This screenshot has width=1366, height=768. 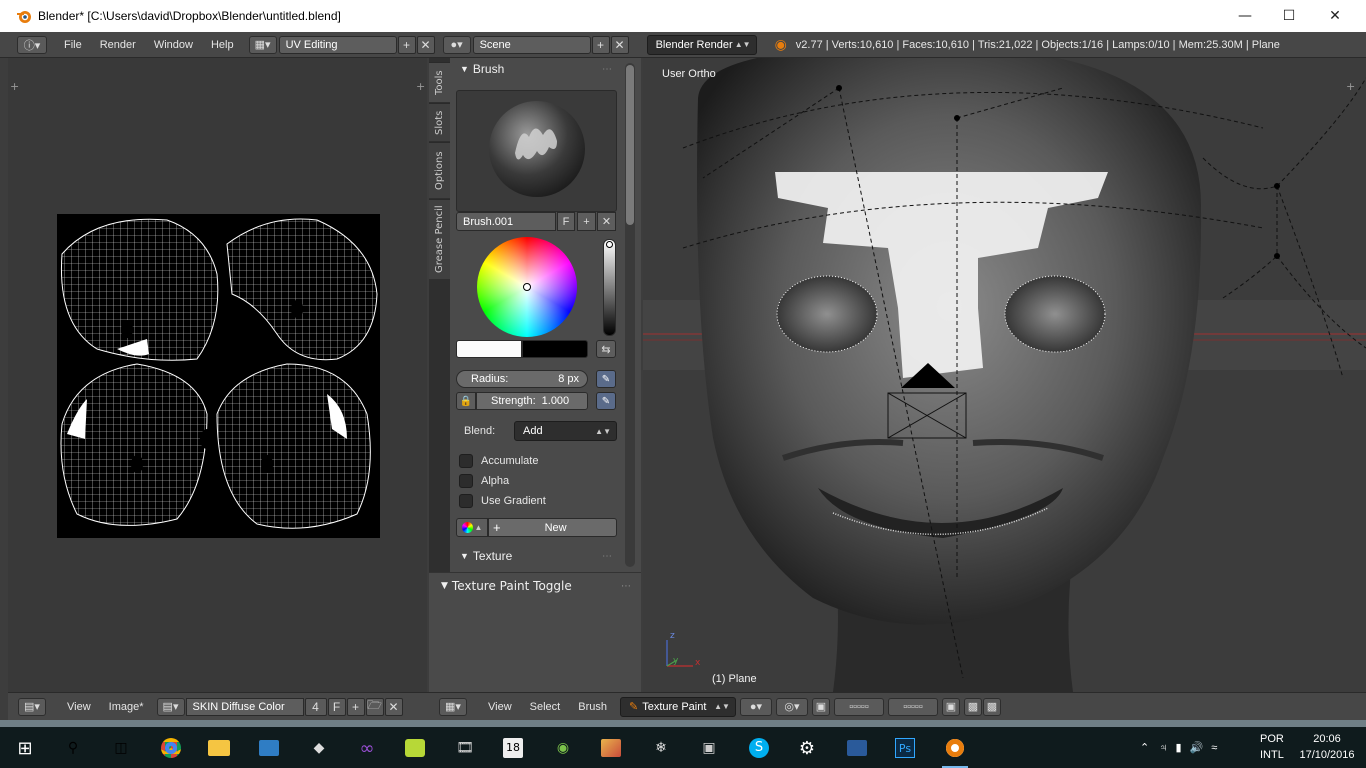 What do you see at coordinates (489, 349) in the screenshot?
I see `primary-color-swatch` at bounding box center [489, 349].